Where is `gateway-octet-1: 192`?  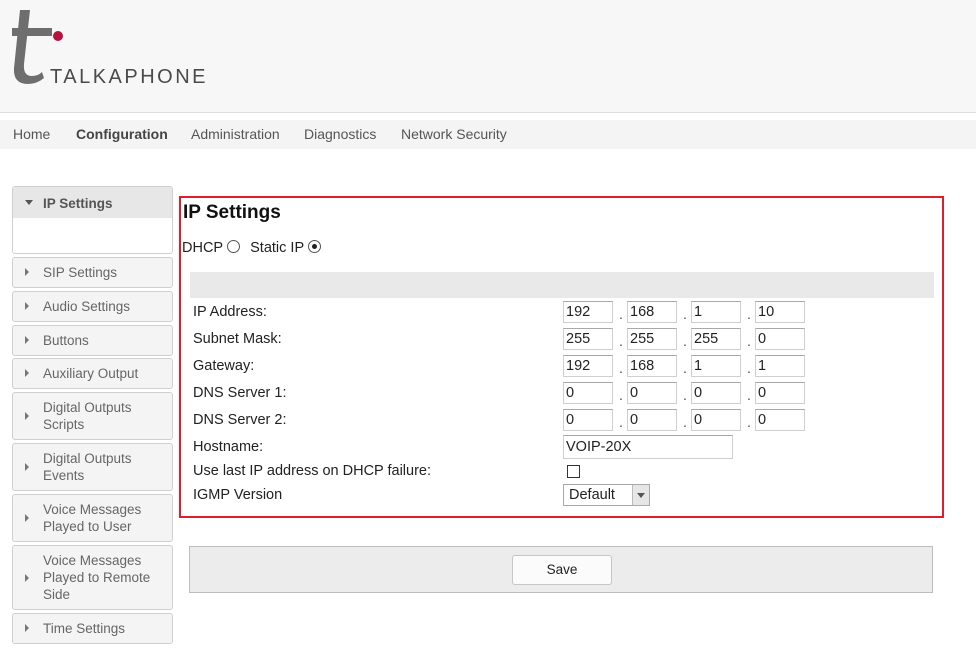 gateway-octet-1: 192 is located at coordinates (588, 366).